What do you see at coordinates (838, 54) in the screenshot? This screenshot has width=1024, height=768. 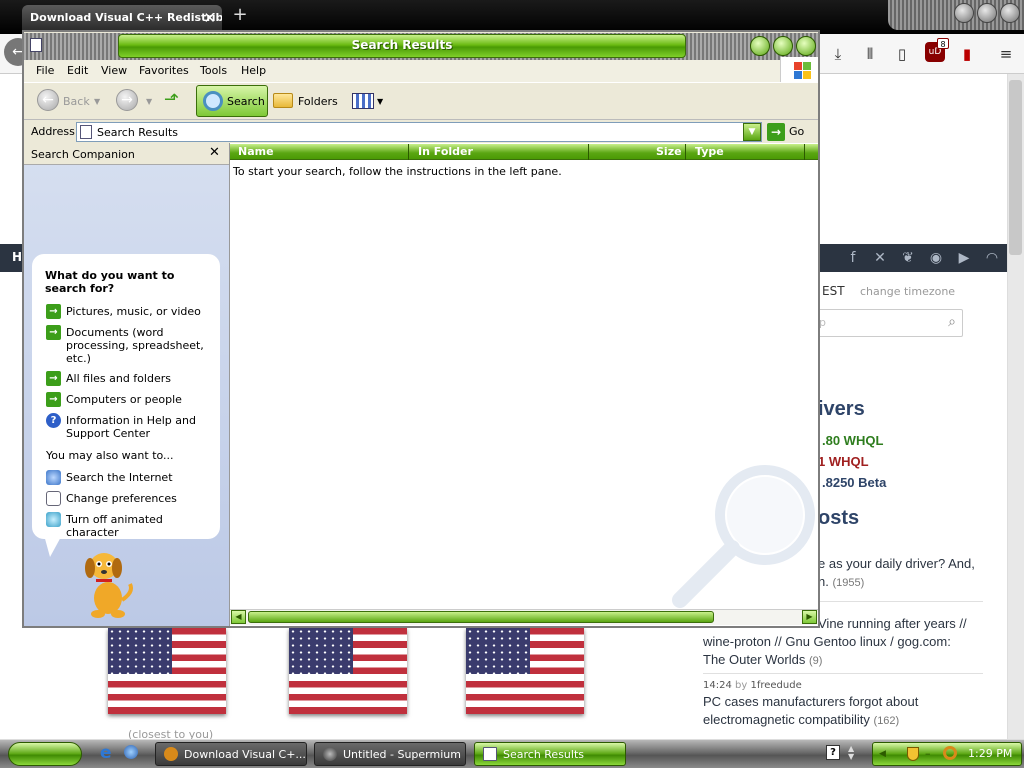 I see `download-icon: ⤓` at bounding box center [838, 54].